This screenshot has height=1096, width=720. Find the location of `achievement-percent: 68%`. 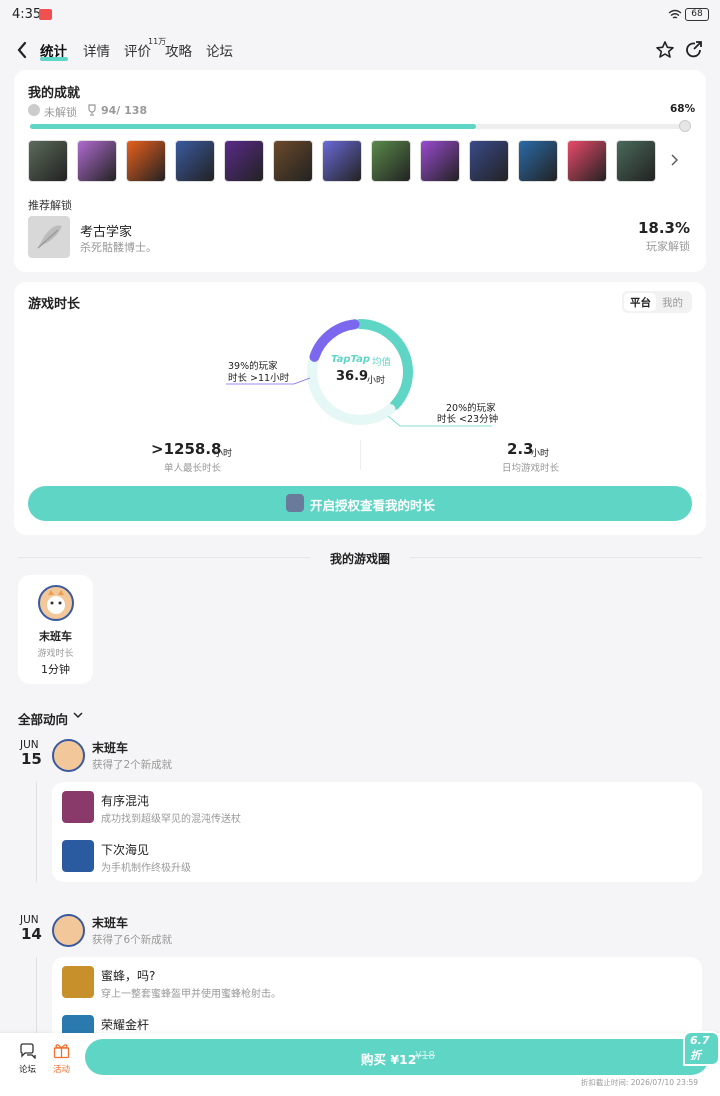

achievement-percent: 68% is located at coordinates (683, 109).